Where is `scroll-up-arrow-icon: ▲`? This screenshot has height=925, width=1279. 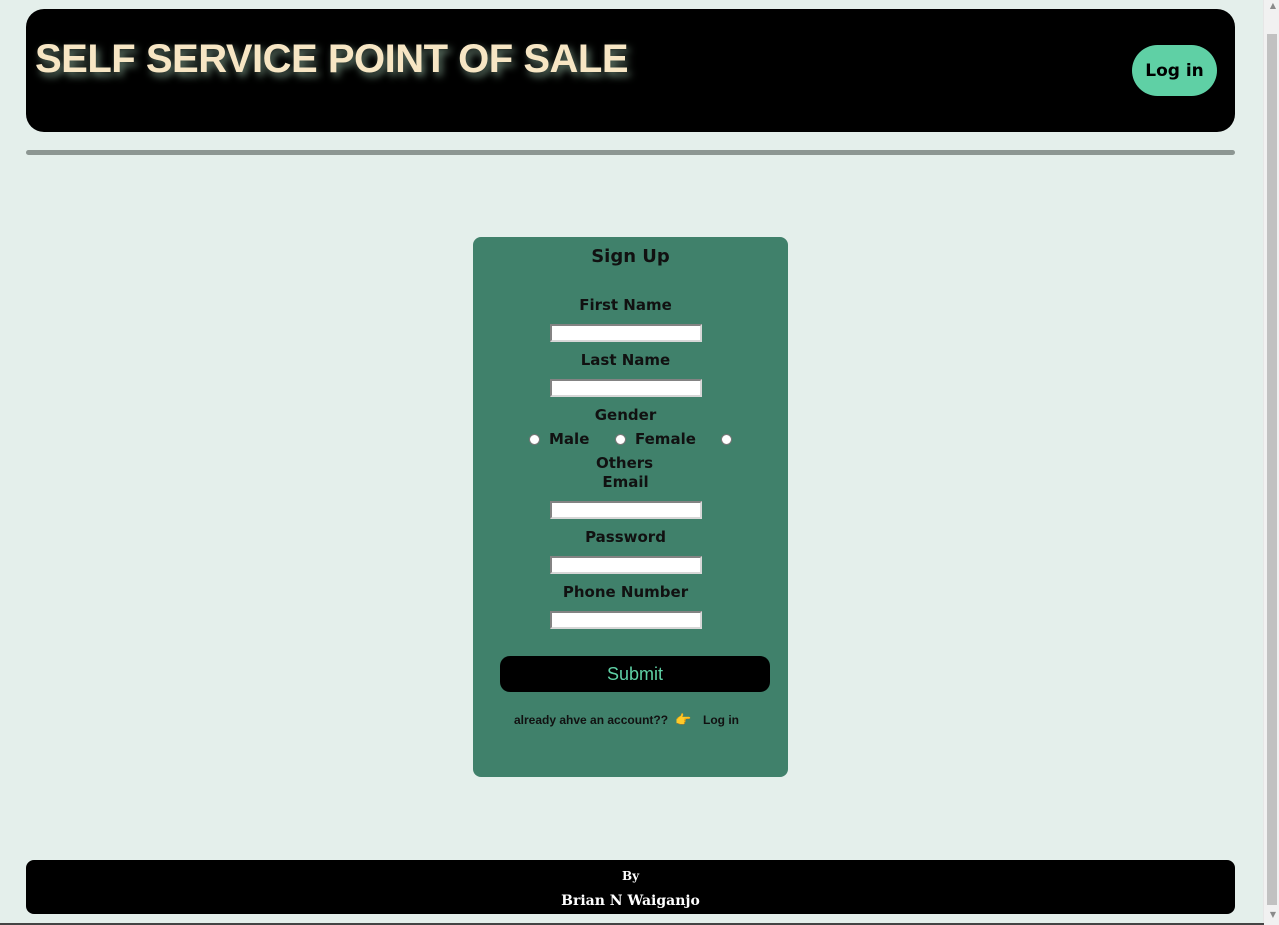 scroll-up-arrow-icon: ▲ is located at coordinates (1273, 5).